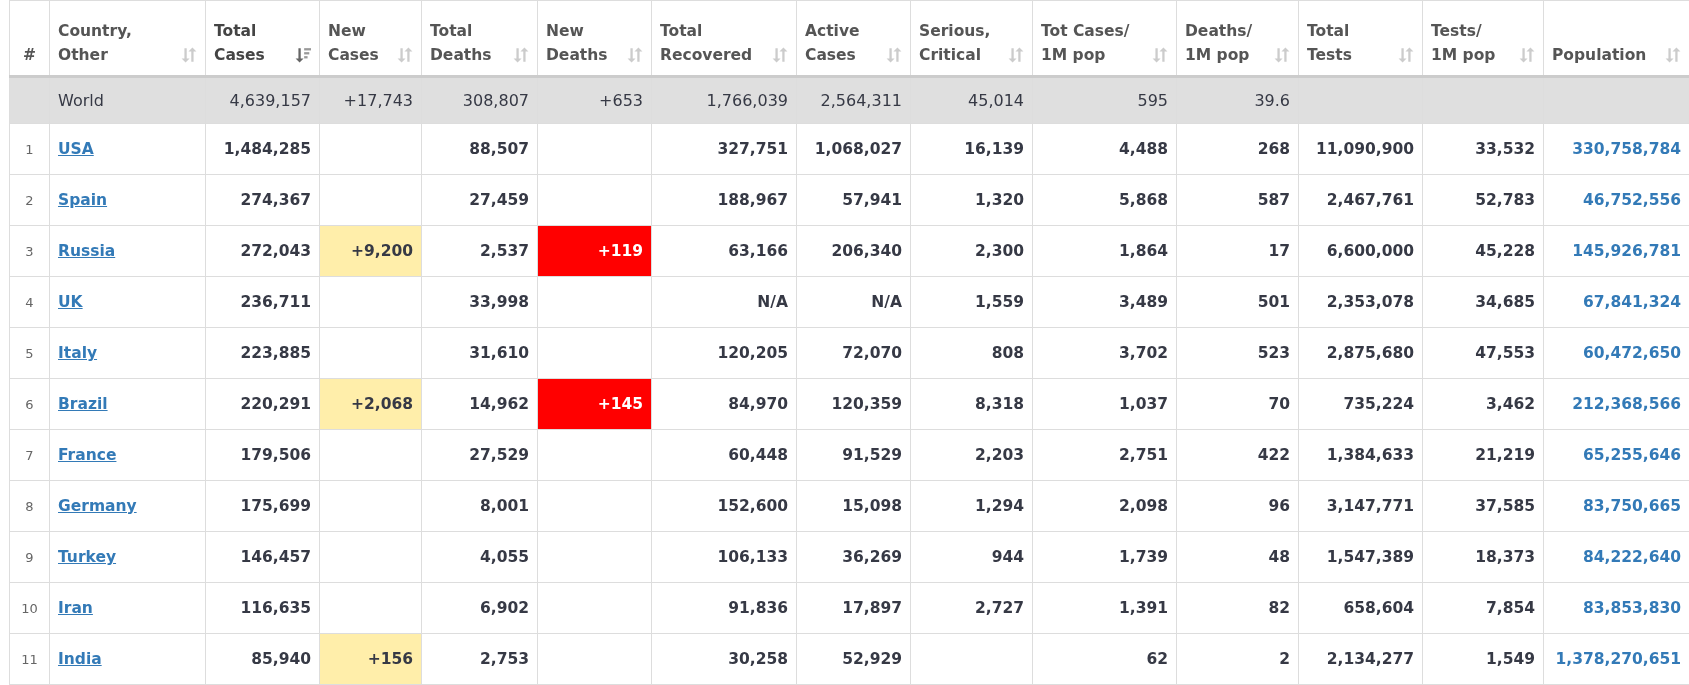 Image resolution: width=1689 pixels, height=685 pixels. I want to click on country-link: Brazil, so click(83, 404).